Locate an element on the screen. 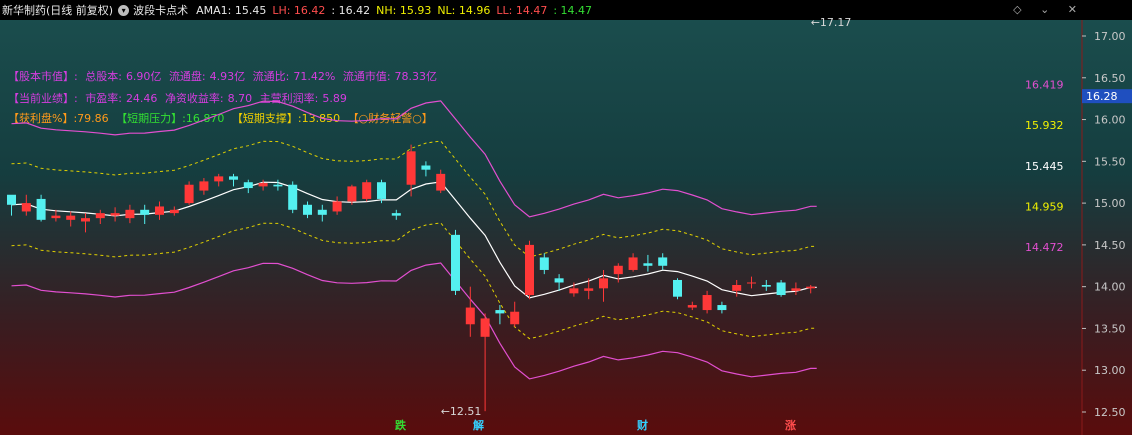 The width and height of the screenshot is (1132, 435). band-label-1: 15.932 is located at coordinates (1044, 125).